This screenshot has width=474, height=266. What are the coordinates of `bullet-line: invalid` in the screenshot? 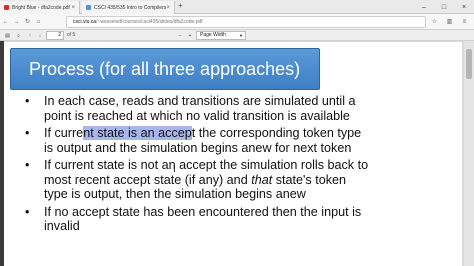 It's located at (62, 226).